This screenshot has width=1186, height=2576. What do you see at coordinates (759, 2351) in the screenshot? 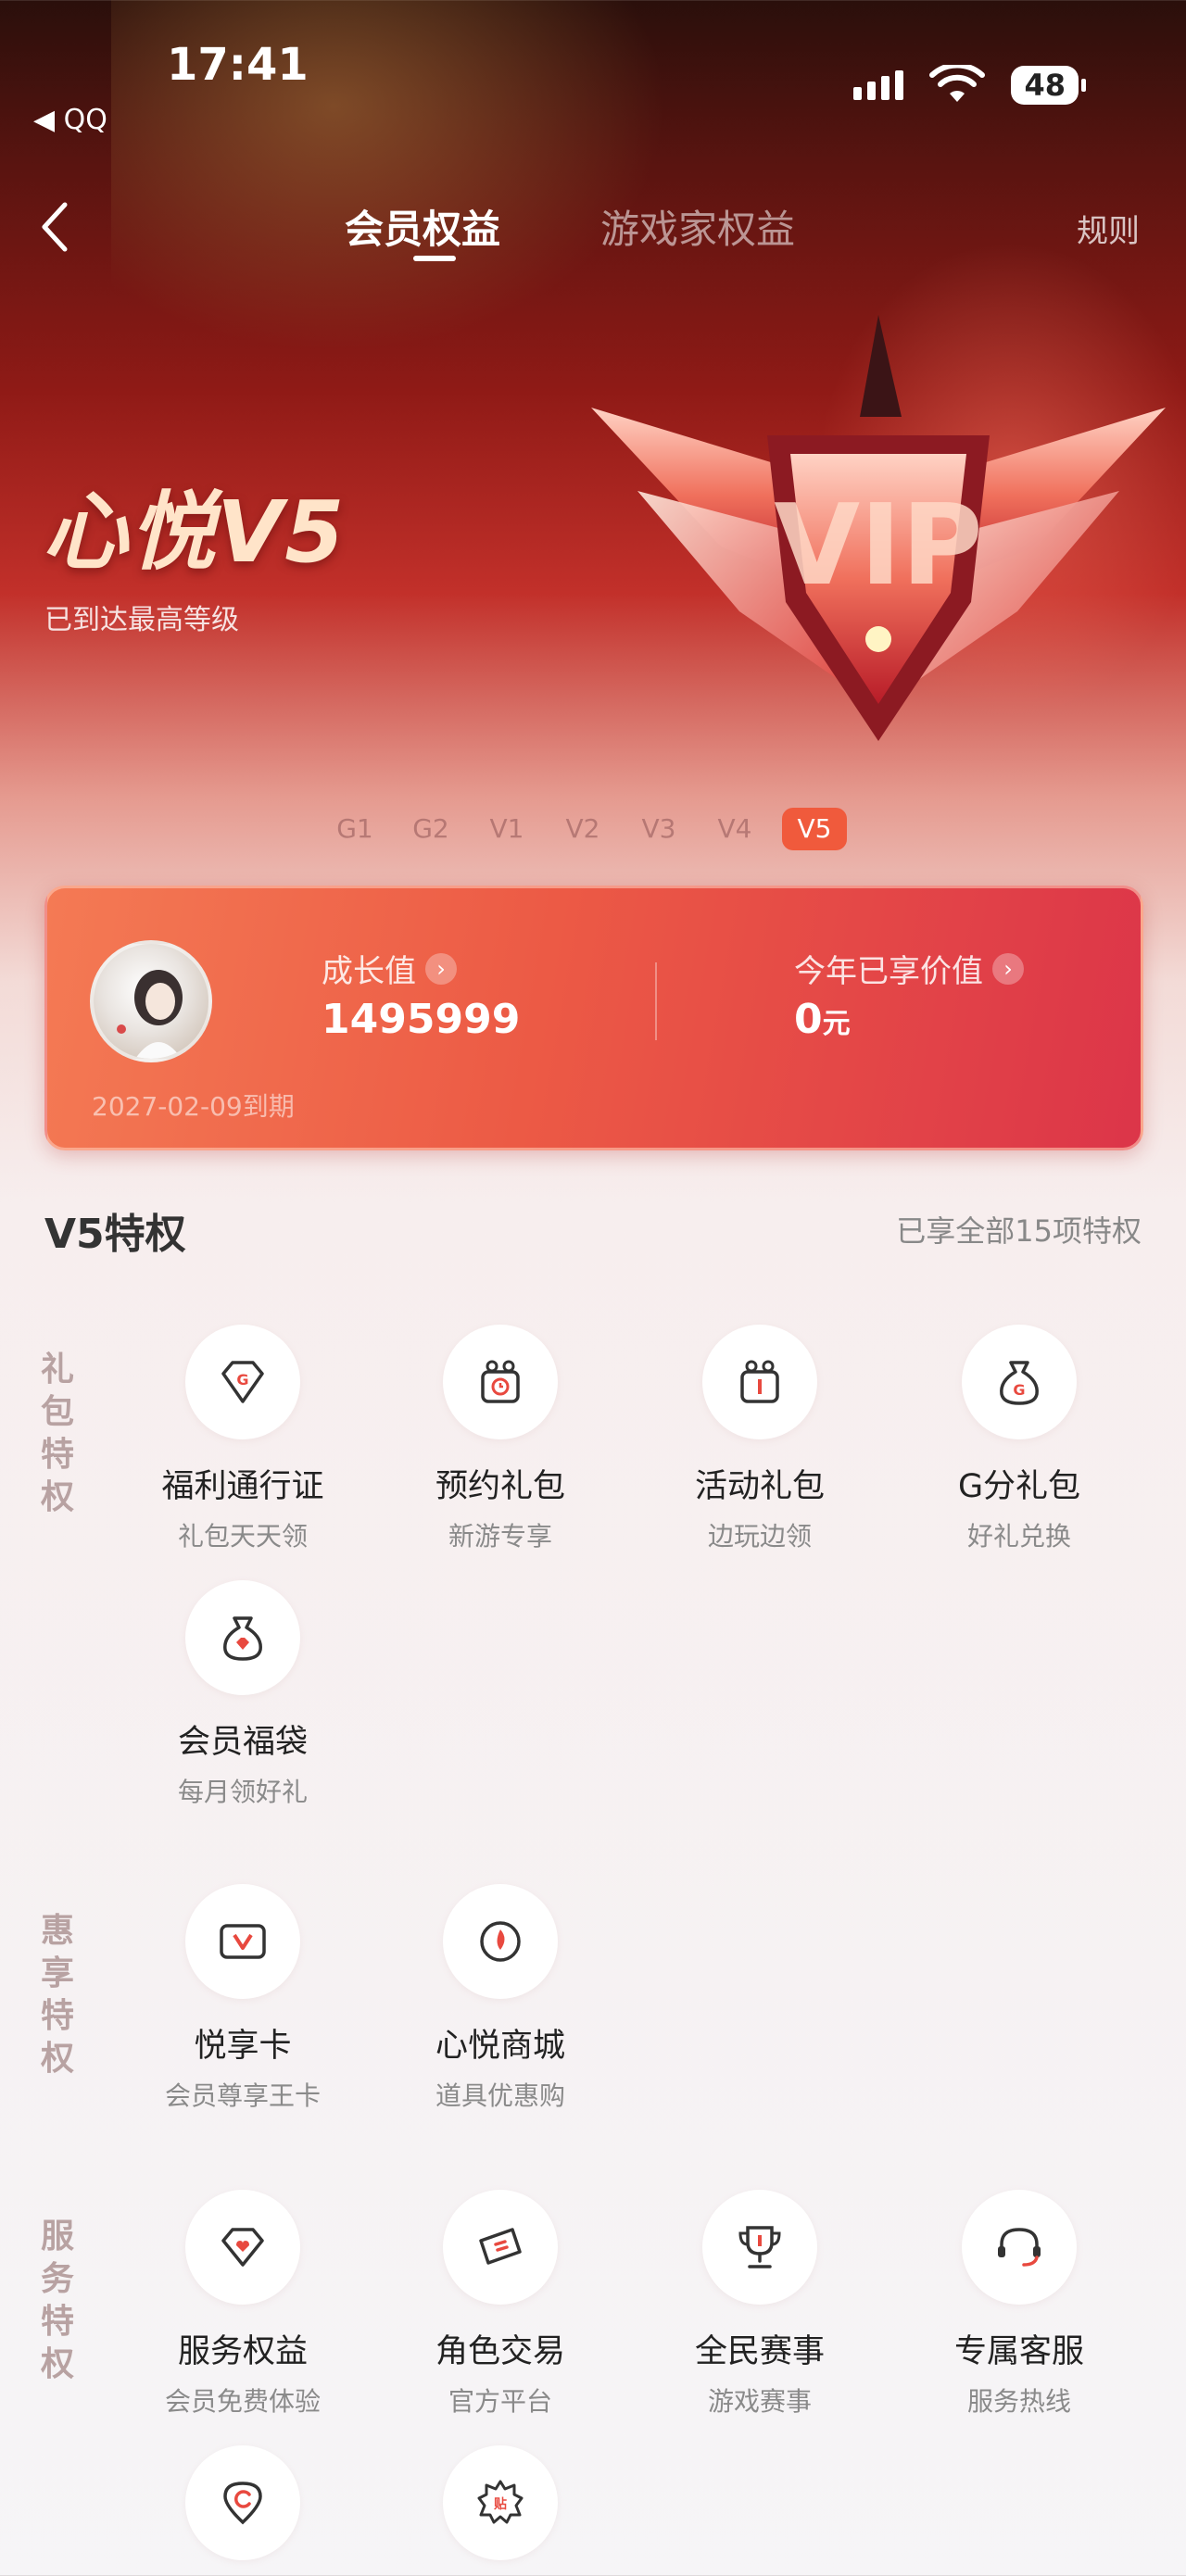
I see `privilege-name: 全民赛事` at bounding box center [759, 2351].